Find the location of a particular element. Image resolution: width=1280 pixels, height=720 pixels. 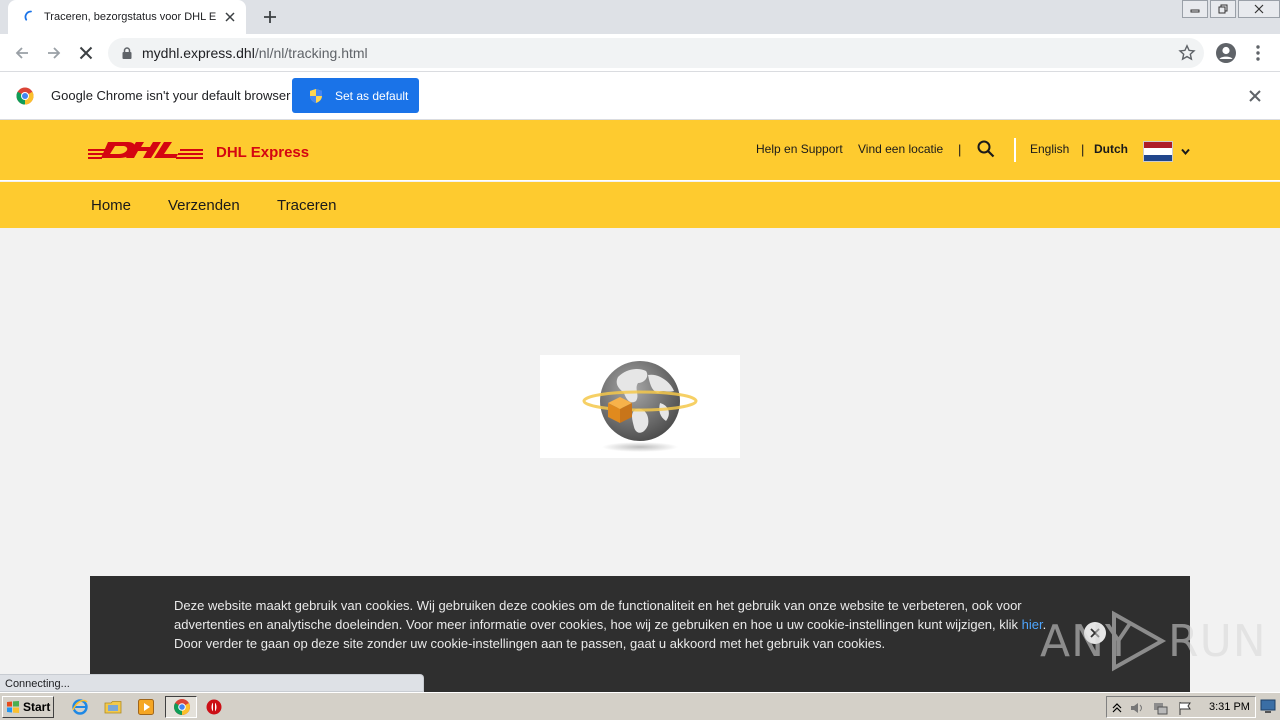

window-controls is located at coordinates (1230, 9).